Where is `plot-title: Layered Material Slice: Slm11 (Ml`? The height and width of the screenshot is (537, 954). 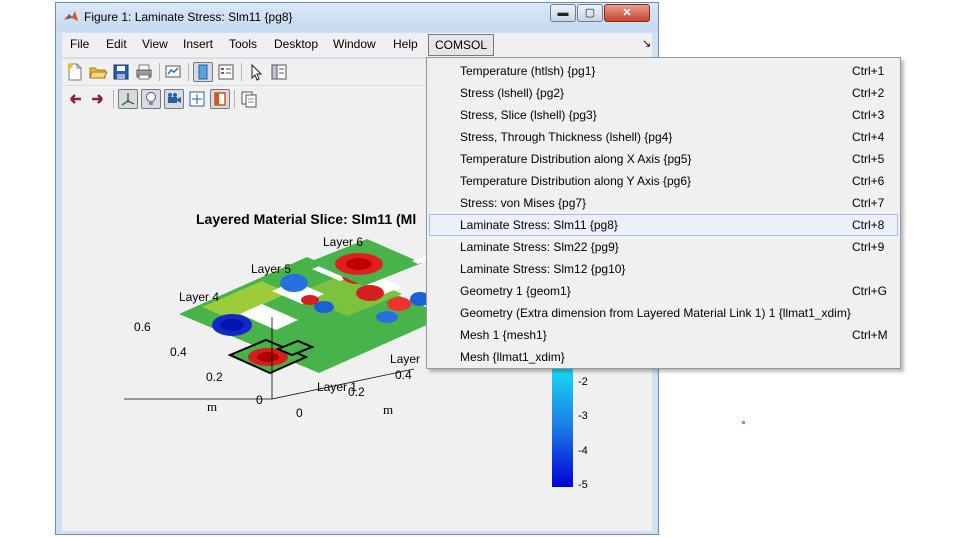 plot-title: Layered Material Slice: Slm11 (Ml is located at coordinates (306, 219).